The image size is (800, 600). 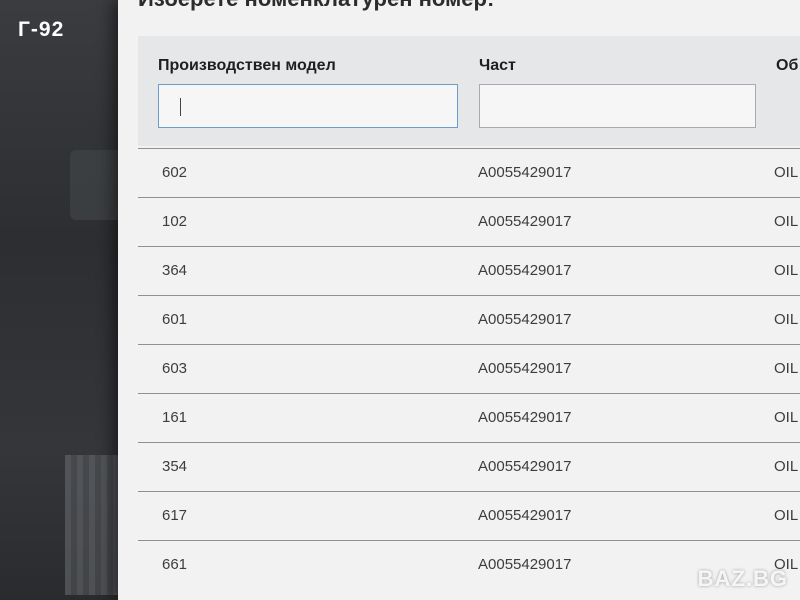 I want to click on column-header-part: Част, so click(x=497, y=66).